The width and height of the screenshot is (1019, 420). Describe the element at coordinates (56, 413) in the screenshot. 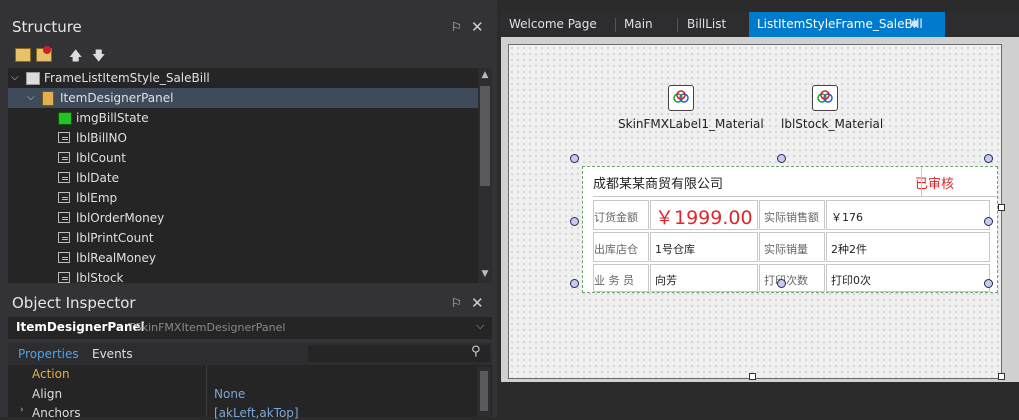

I see `property-name: Anchors` at that location.